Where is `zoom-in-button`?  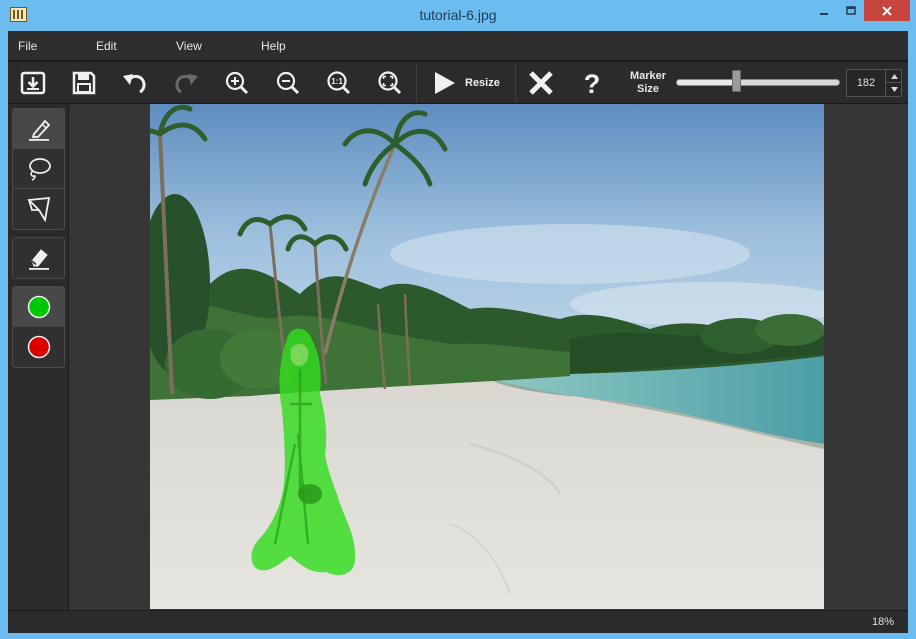 zoom-in-button is located at coordinates (237, 83).